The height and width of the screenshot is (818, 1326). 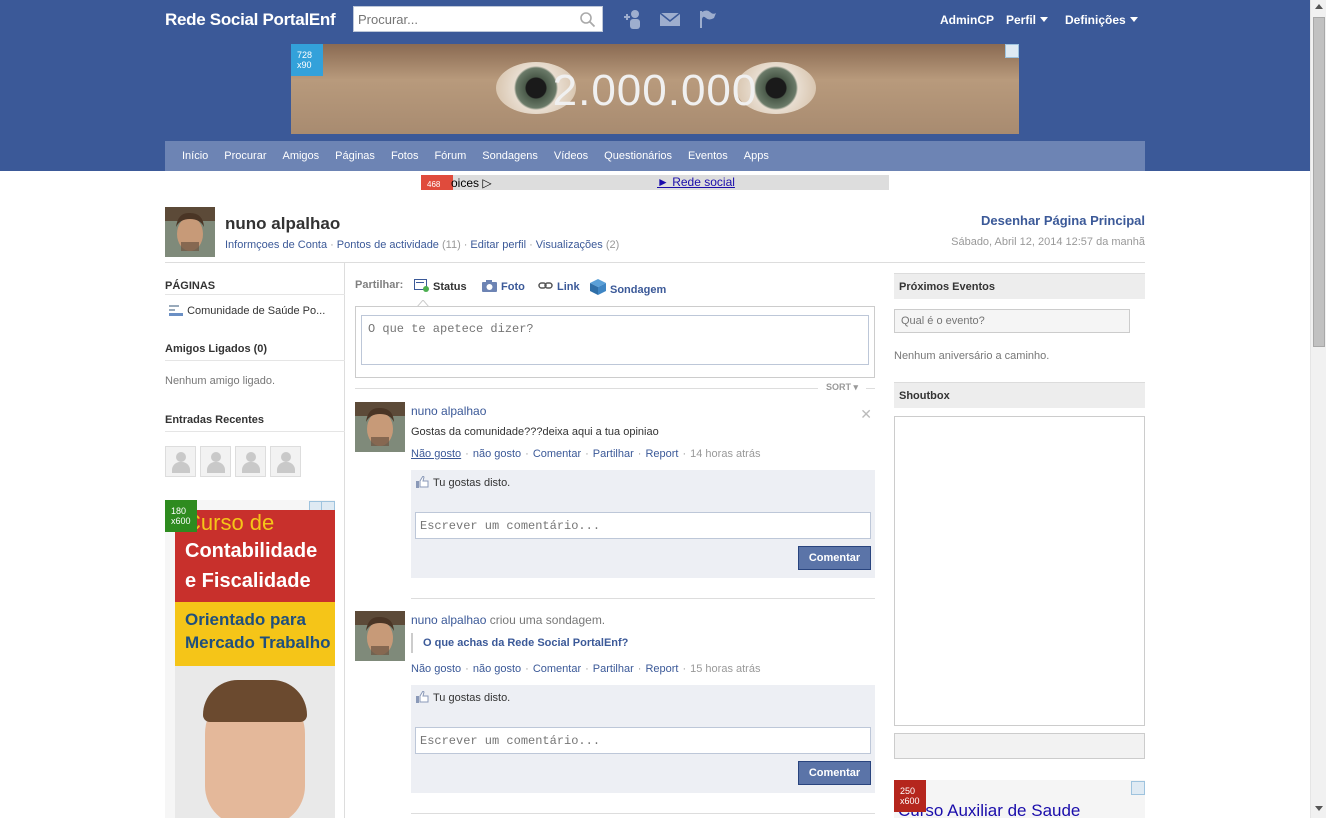 I want to click on status-input, so click(x=615, y=340).